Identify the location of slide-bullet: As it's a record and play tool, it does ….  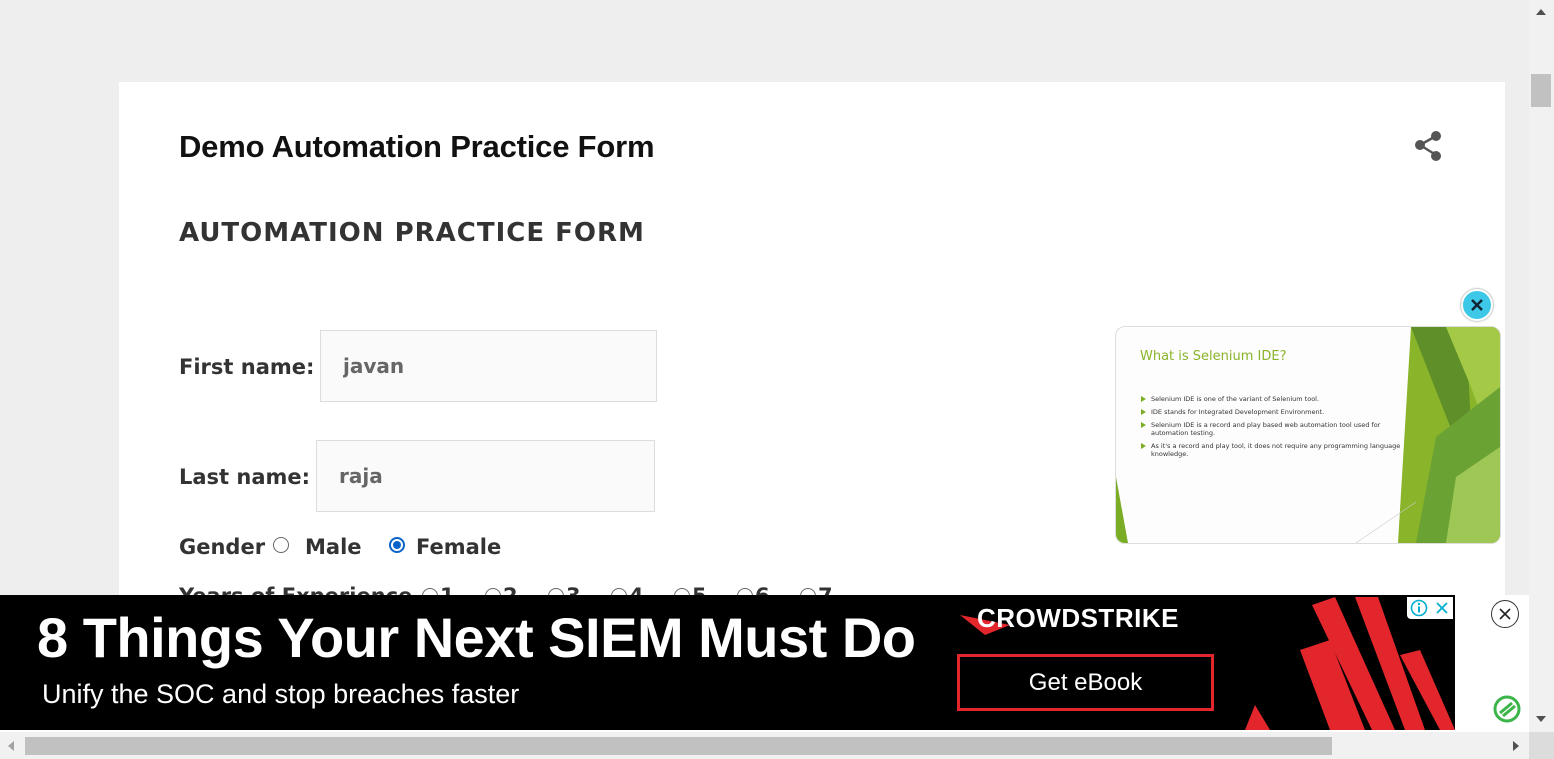
(1272, 450).